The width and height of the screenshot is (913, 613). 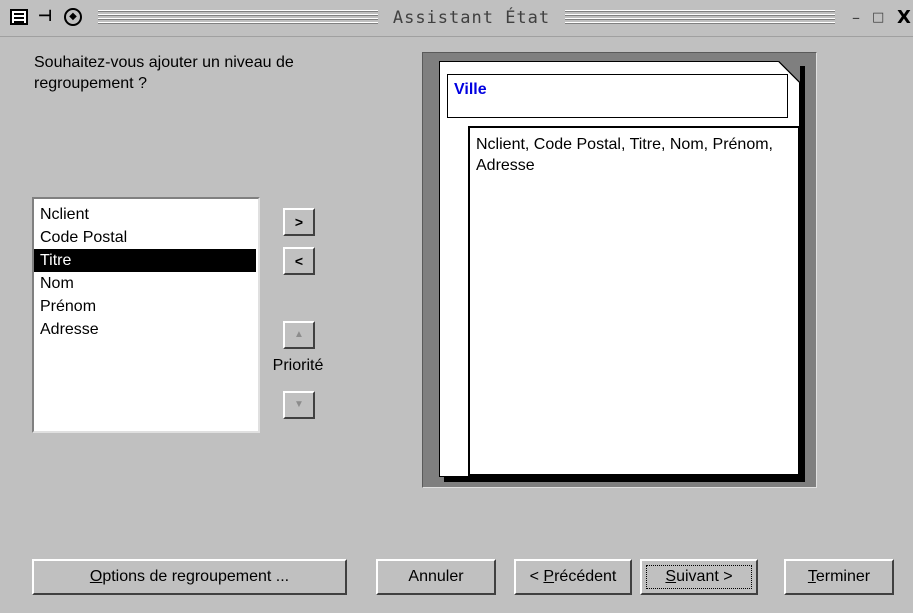 I want to click on priority-up-button: ▲, so click(x=299, y=335).